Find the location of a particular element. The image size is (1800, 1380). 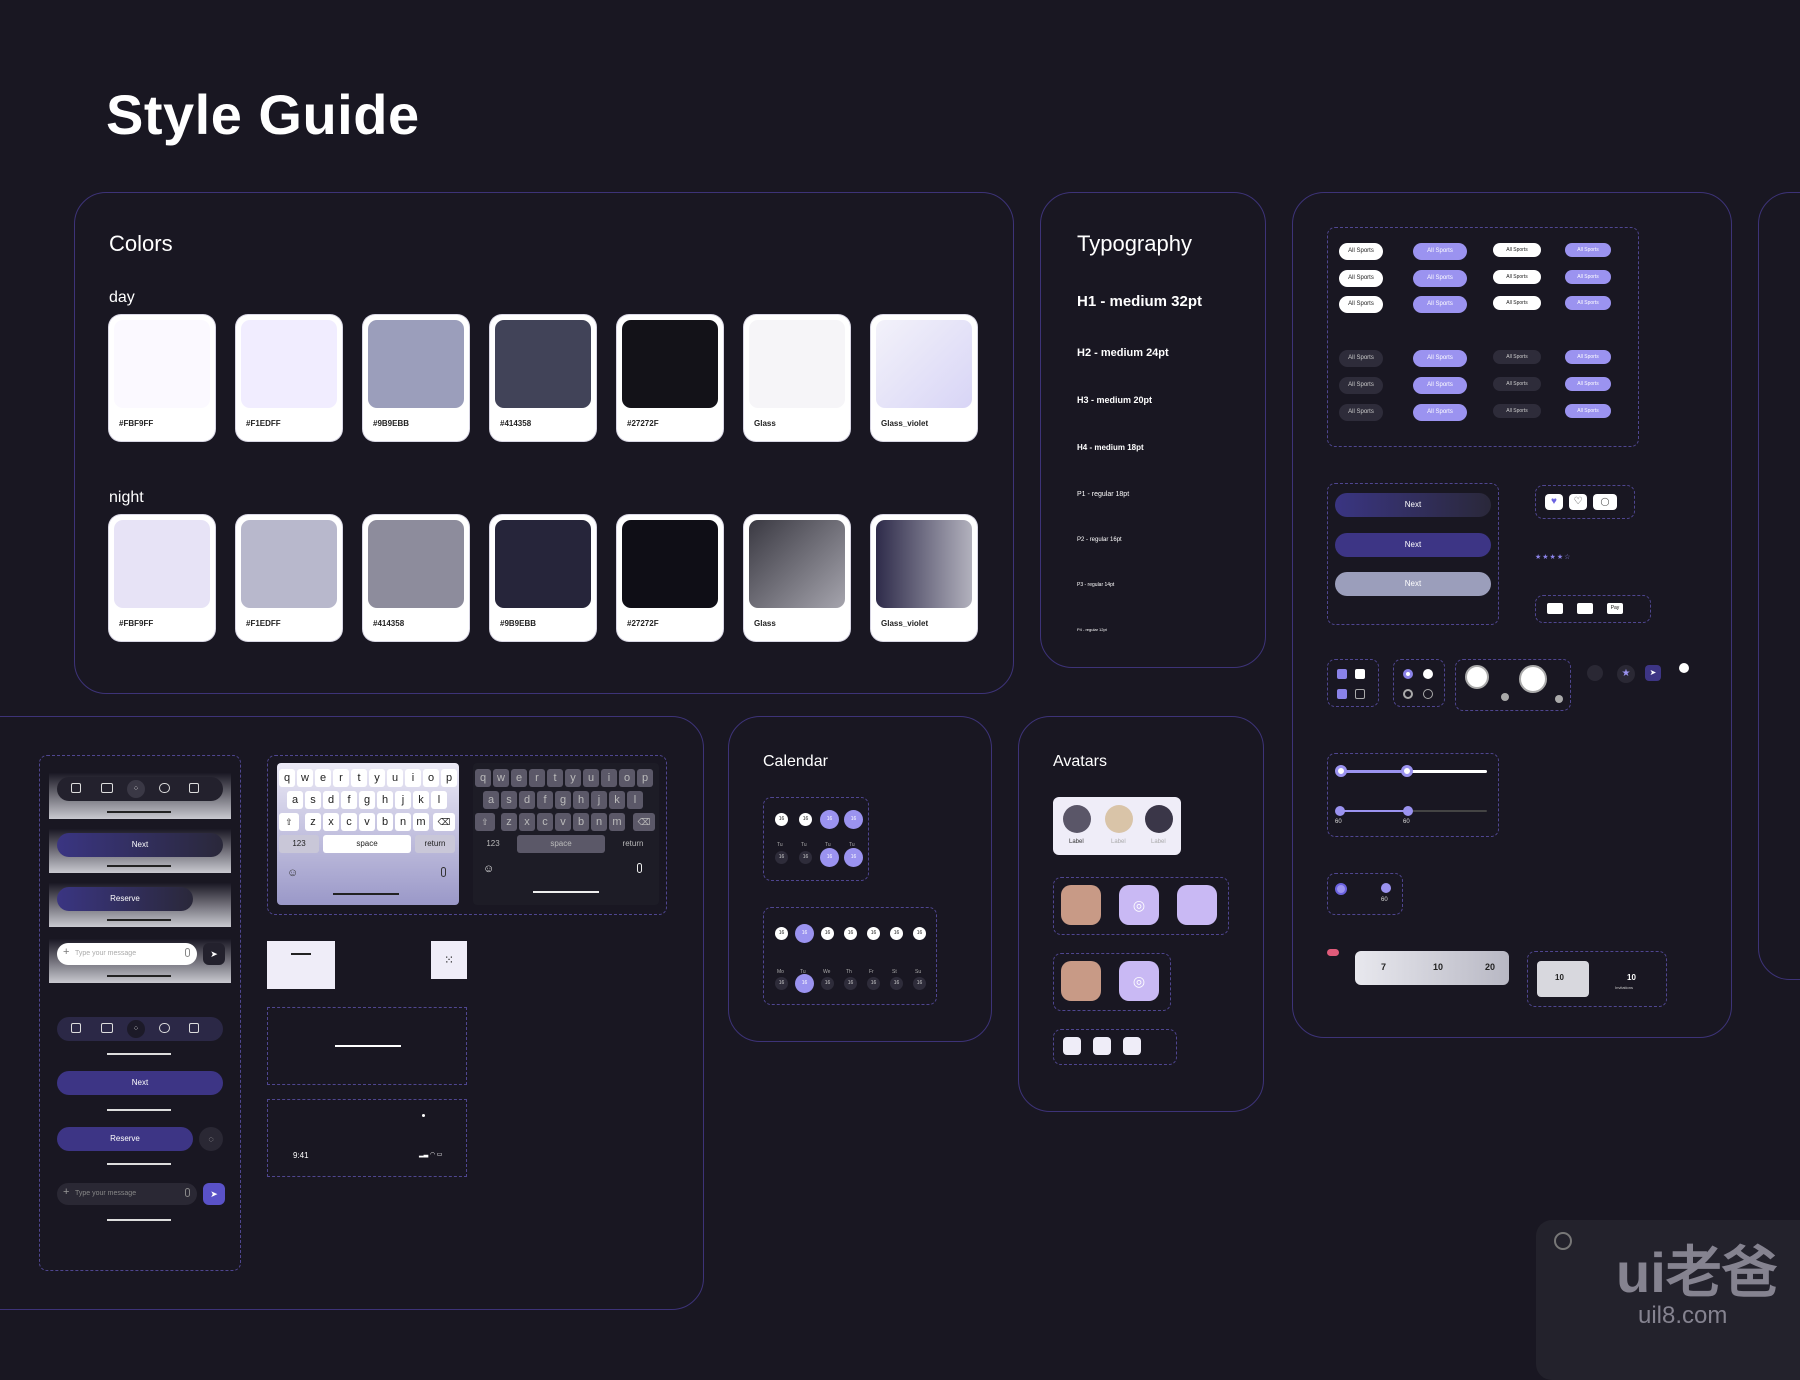

light-key: f is located at coordinates (349, 800).